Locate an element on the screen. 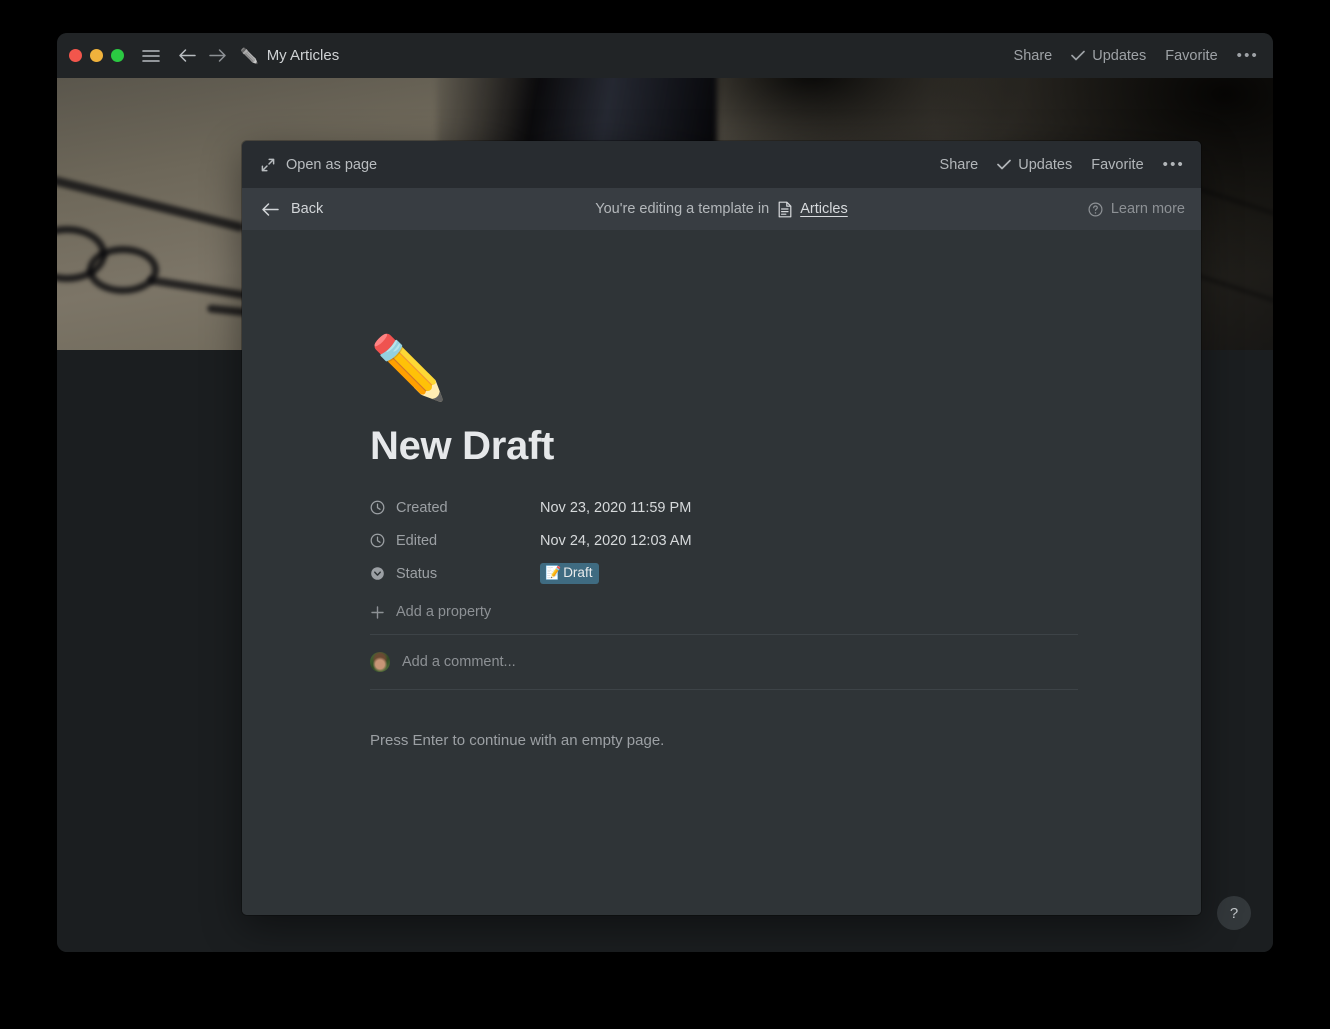 This screenshot has width=1330, height=1029. modal-more-options-button: ••• is located at coordinates (1174, 164).